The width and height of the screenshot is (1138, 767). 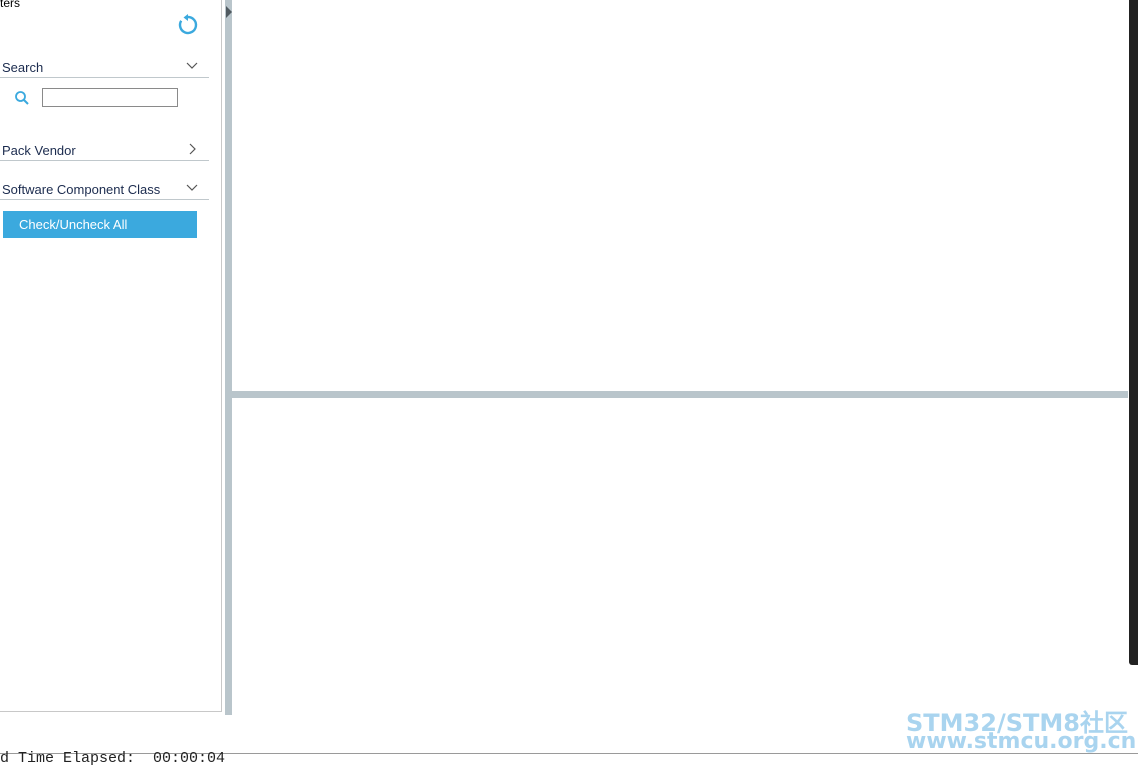 I want to click on status-text: d Time Elapsed: 00:00:04, so click(x=113, y=758).